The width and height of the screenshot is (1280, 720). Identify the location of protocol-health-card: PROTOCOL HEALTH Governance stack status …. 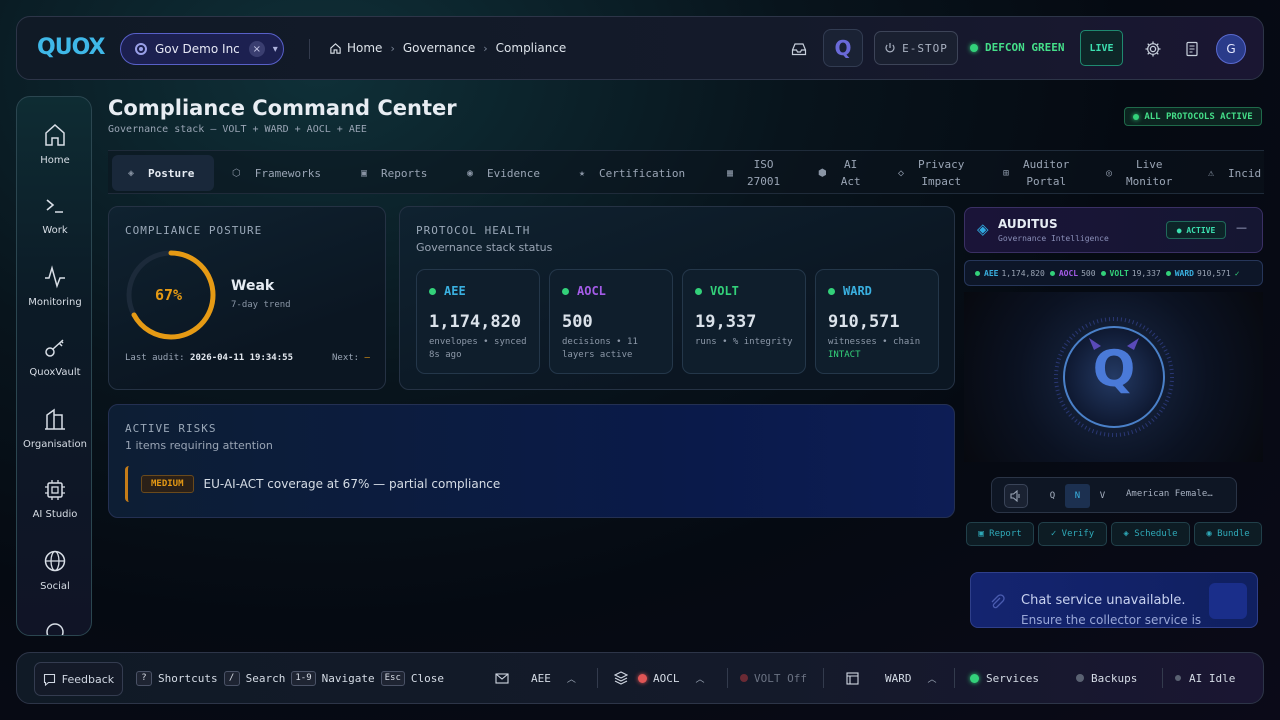
(677, 298).